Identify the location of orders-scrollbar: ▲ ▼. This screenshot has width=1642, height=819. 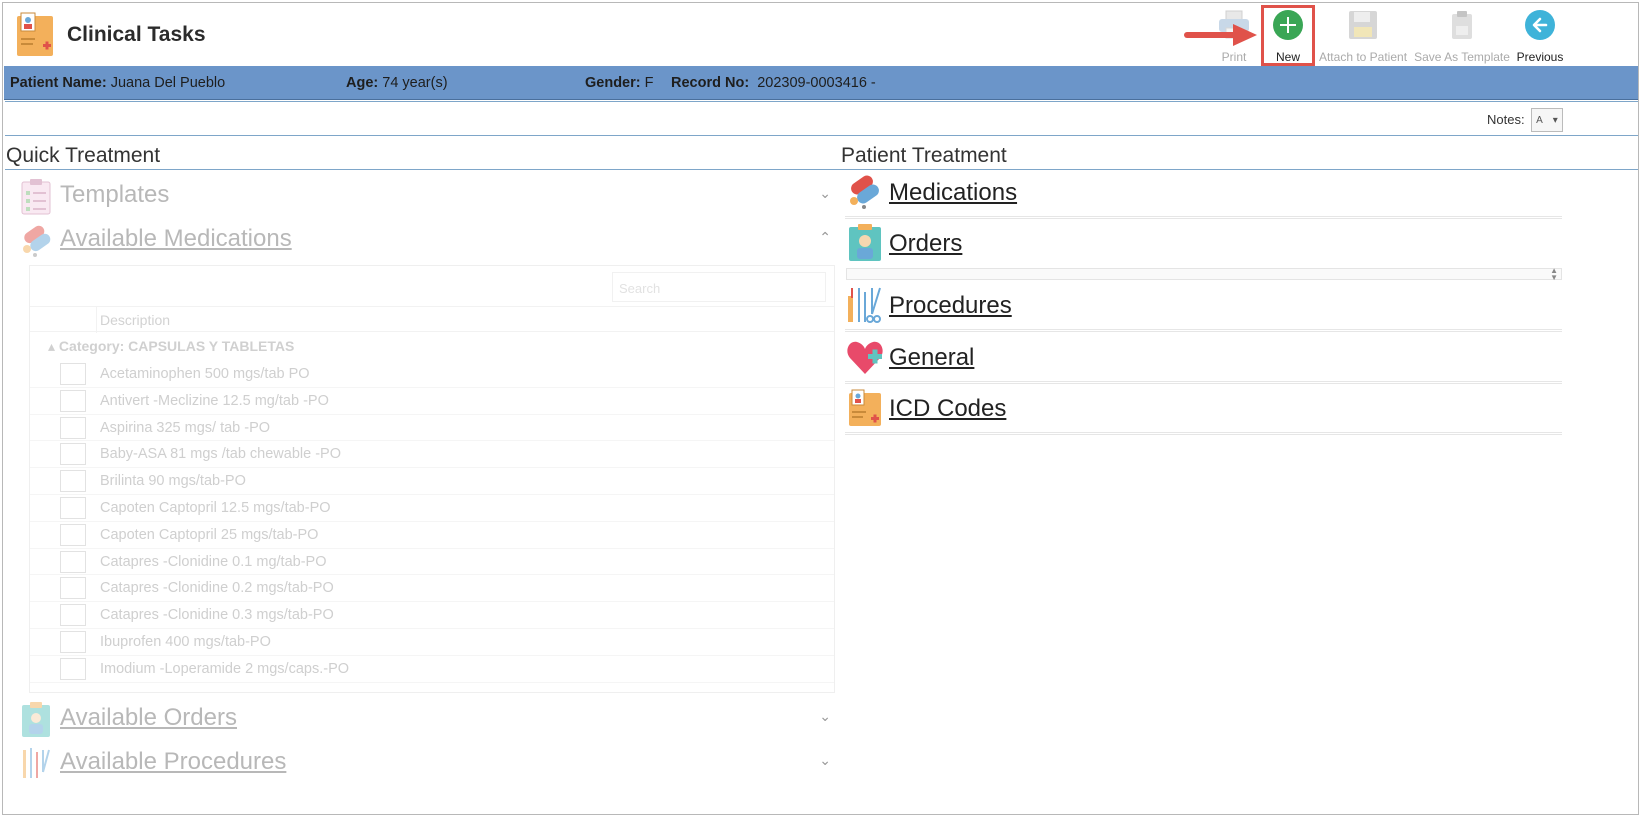
(1204, 274).